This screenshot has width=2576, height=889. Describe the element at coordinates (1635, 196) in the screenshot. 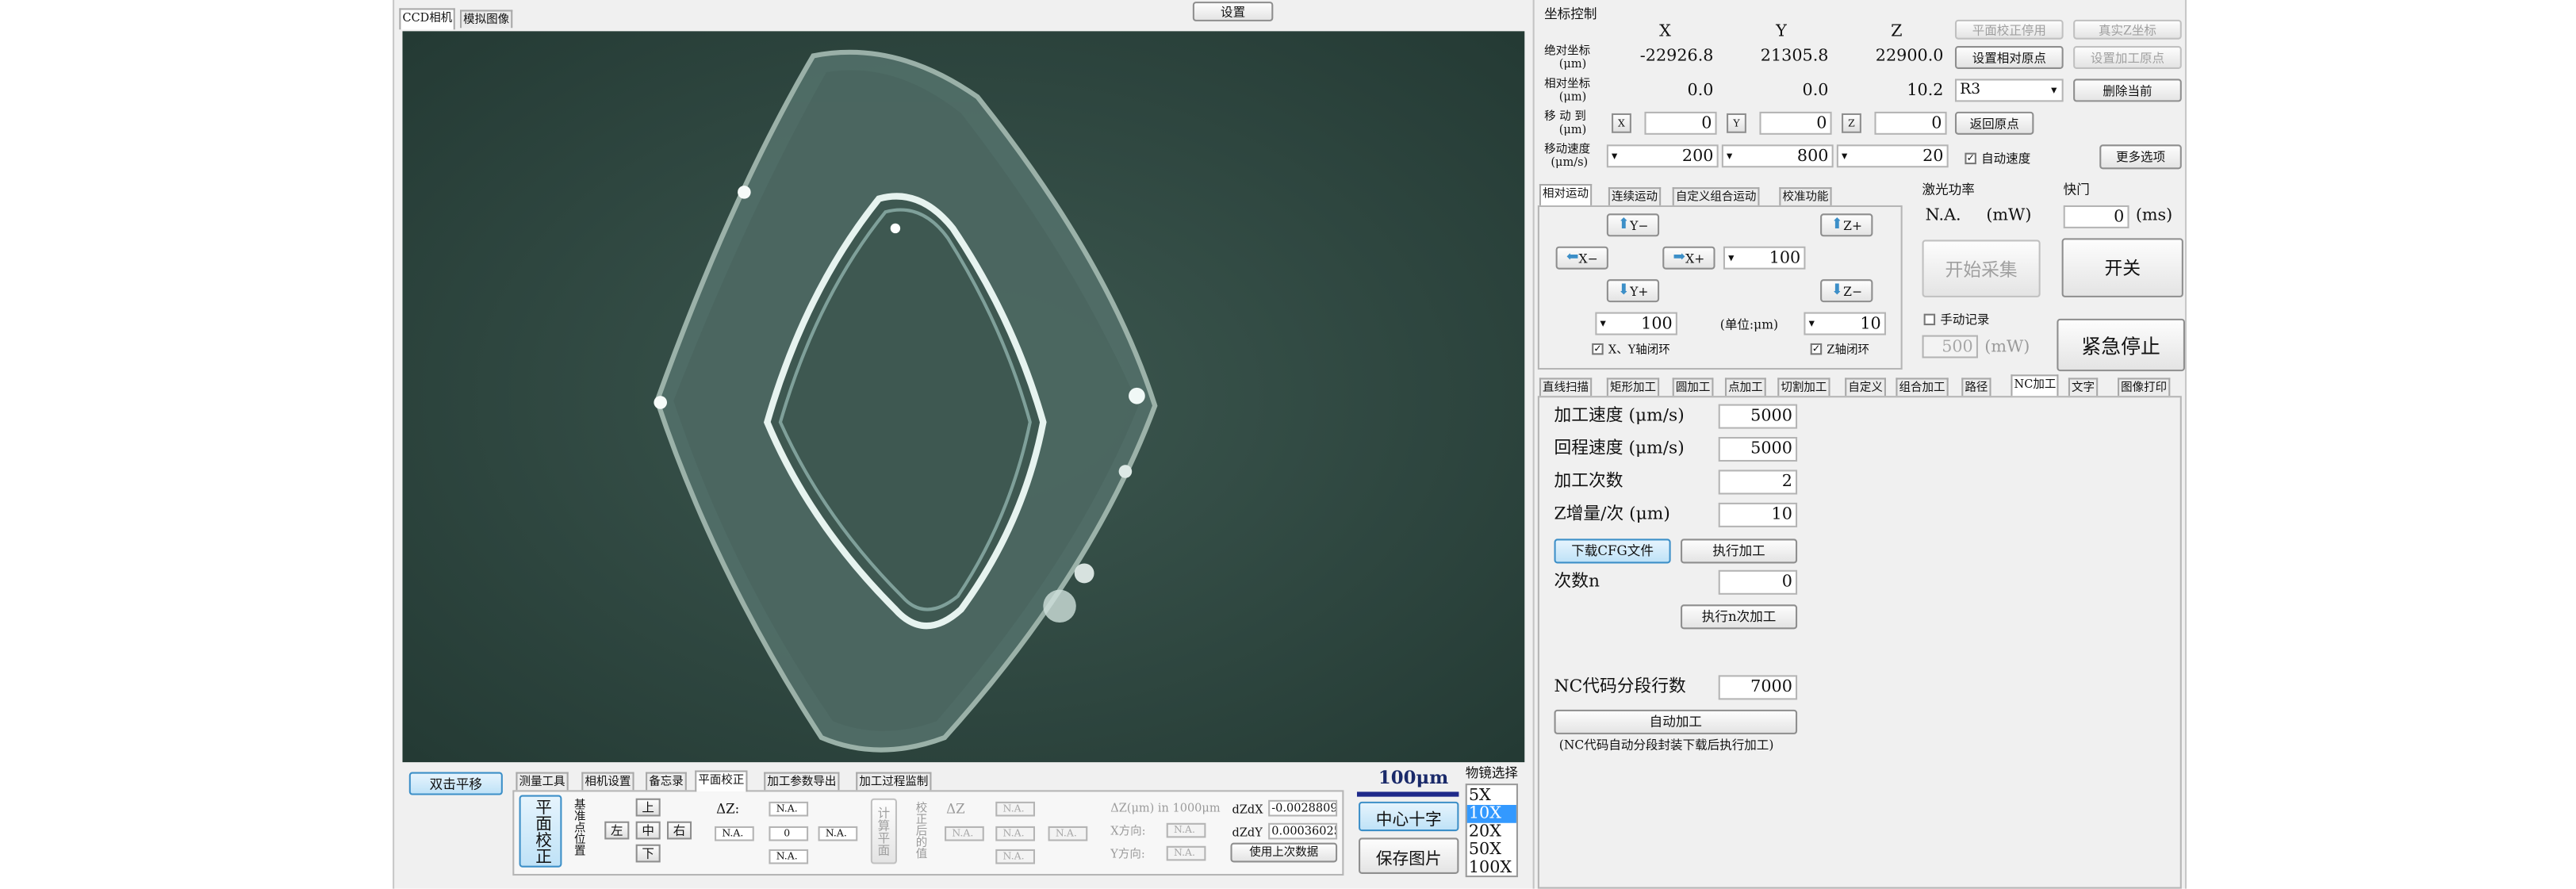

I see `tab-continuous-motion: 连续运动` at that location.